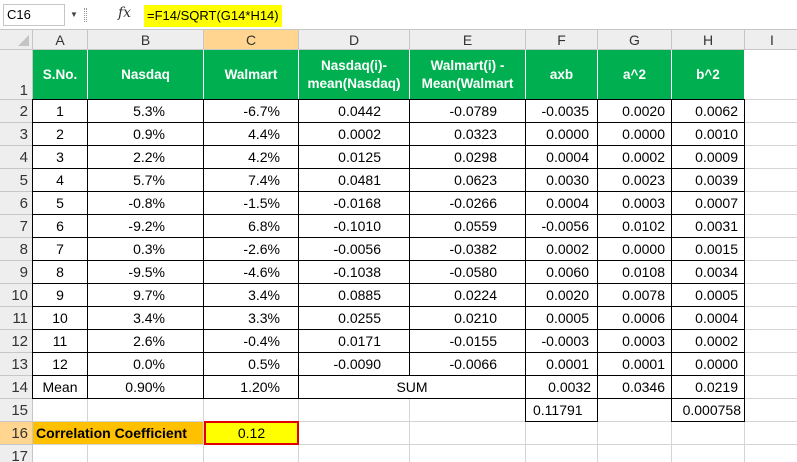 This screenshot has width=797, height=462. Describe the element at coordinates (468, 75) in the screenshot. I see `header-cell-e: Walmart(i) - Mean(Walmart` at that location.